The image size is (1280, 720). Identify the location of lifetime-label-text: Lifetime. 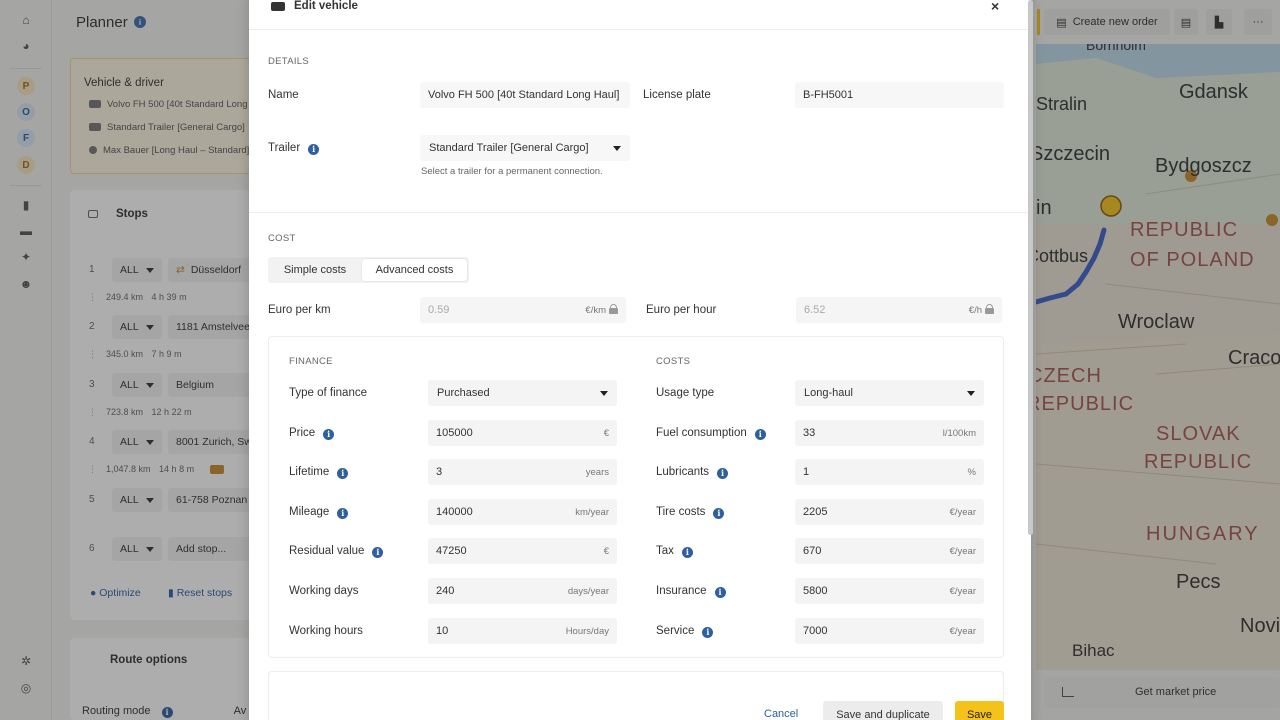
(309, 472).